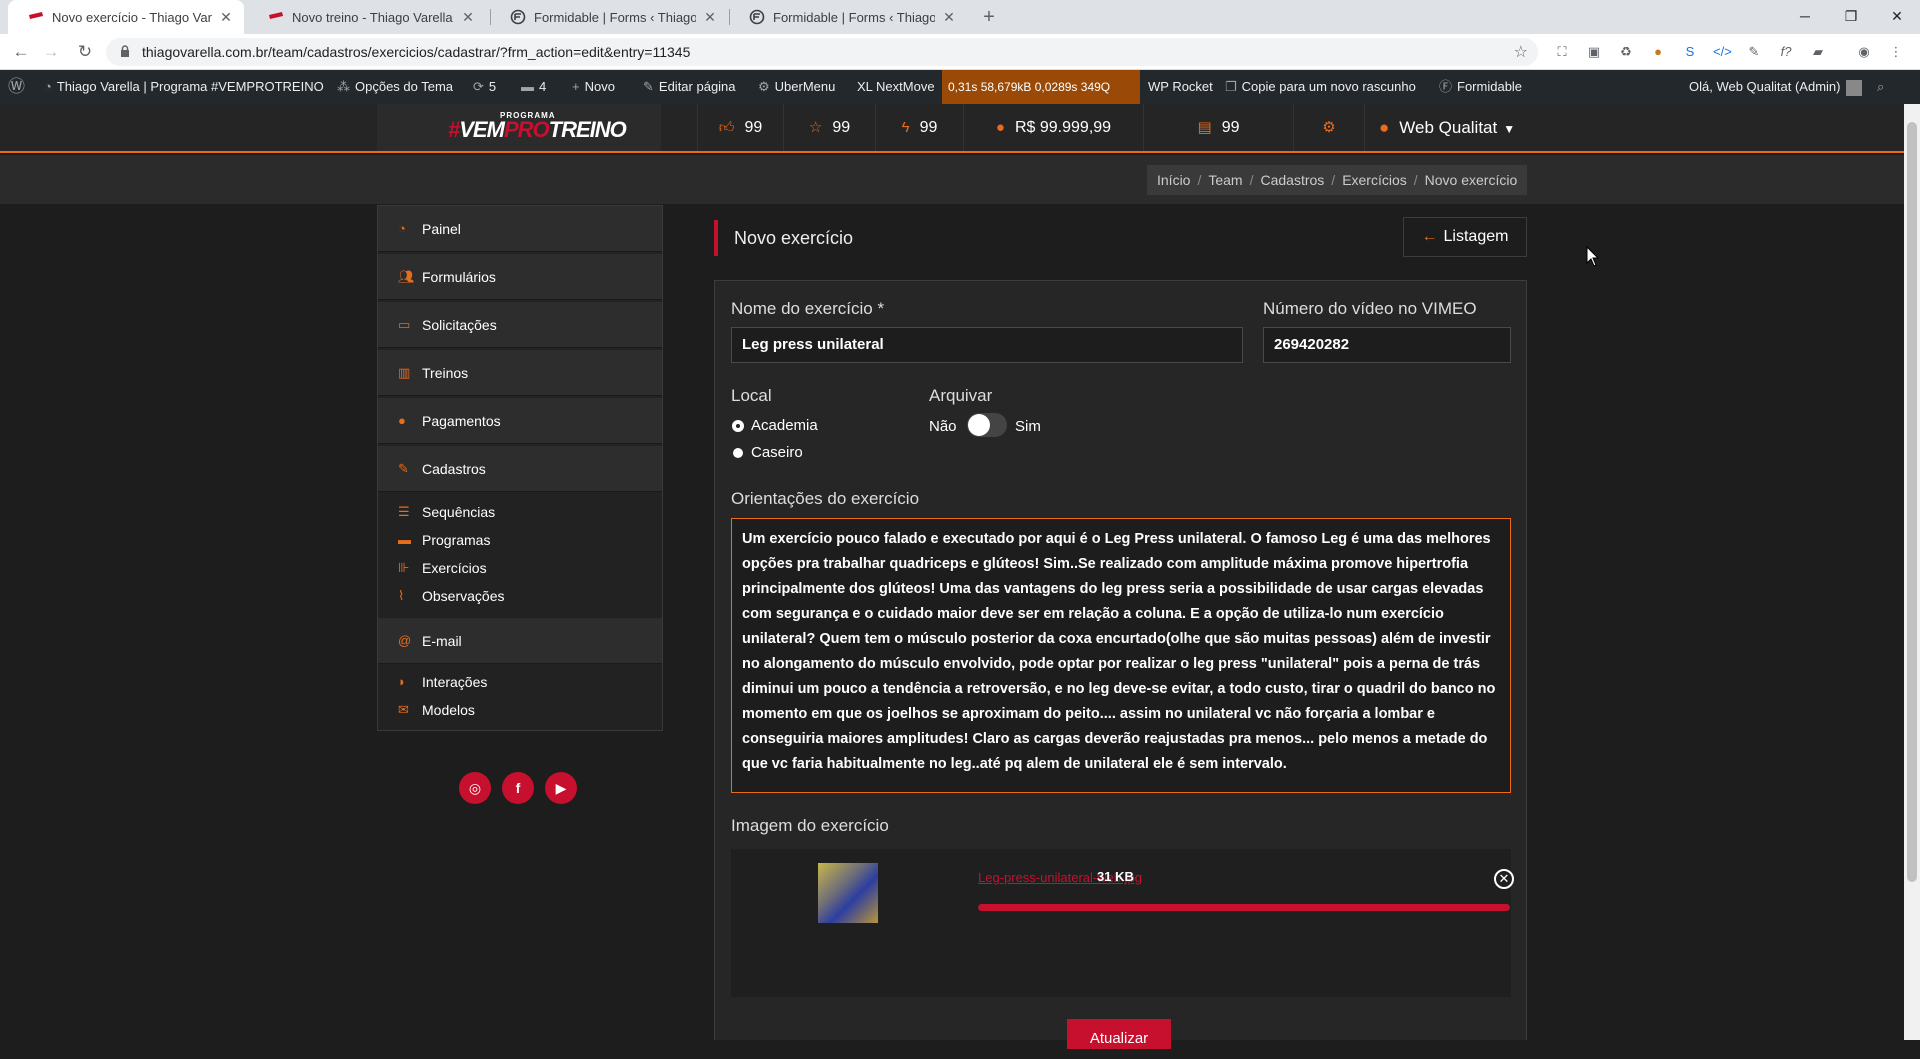  I want to click on sidebar-item-observacoes: ⌇ Observações, so click(520, 596).